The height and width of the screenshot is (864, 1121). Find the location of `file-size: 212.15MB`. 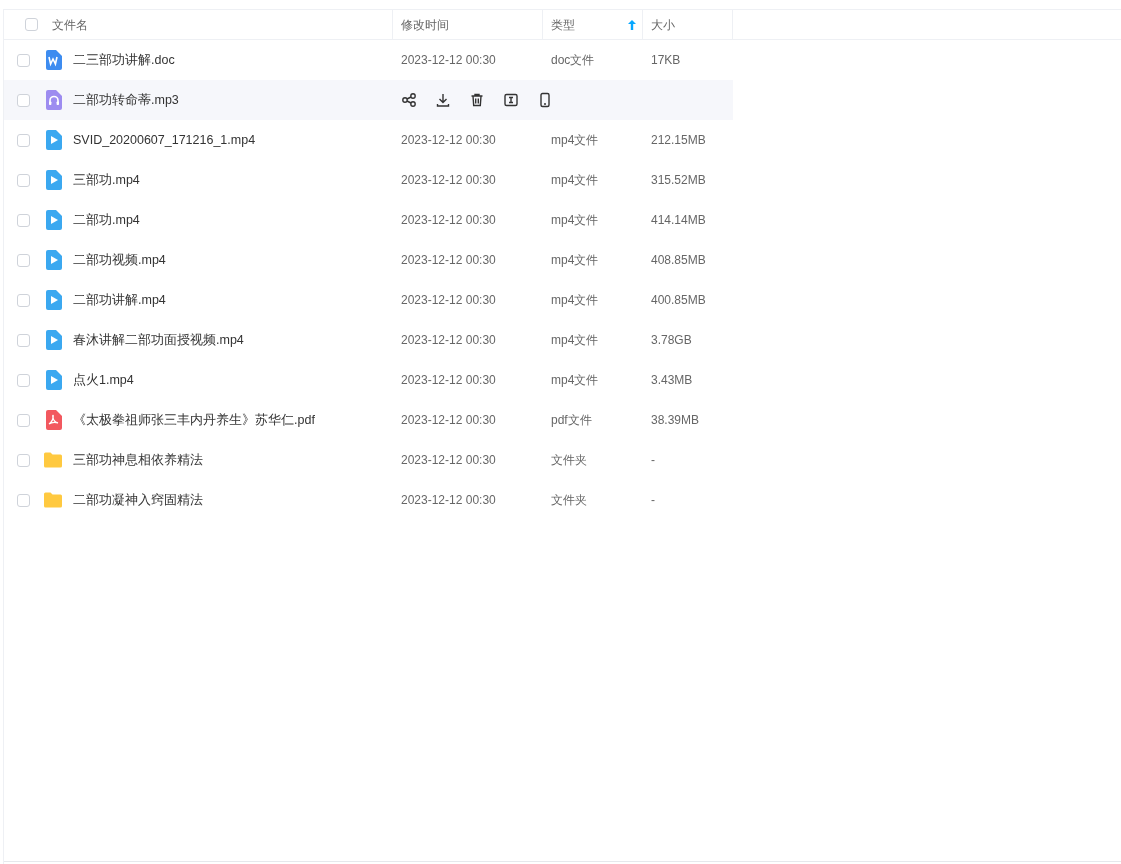

file-size: 212.15MB is located at coordinates (678, 140).